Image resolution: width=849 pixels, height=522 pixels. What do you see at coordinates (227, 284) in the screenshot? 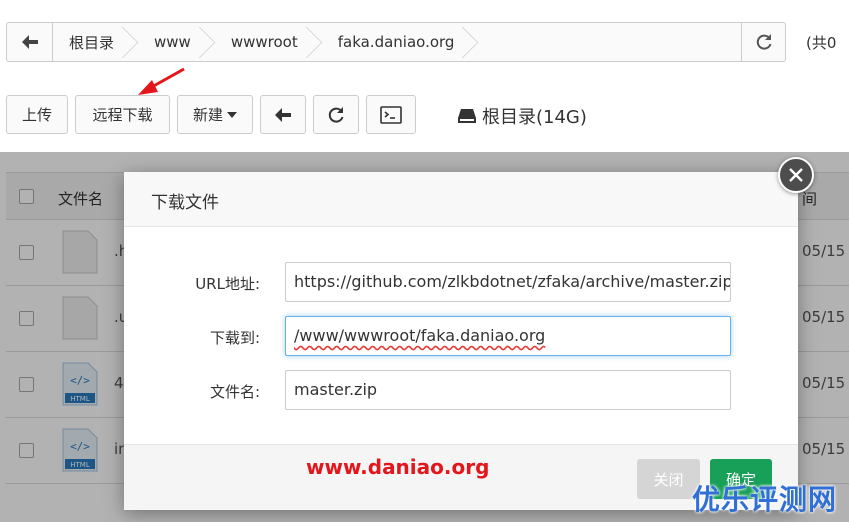
I see `url-label: URL地址:` at bounding box center [227, 284].